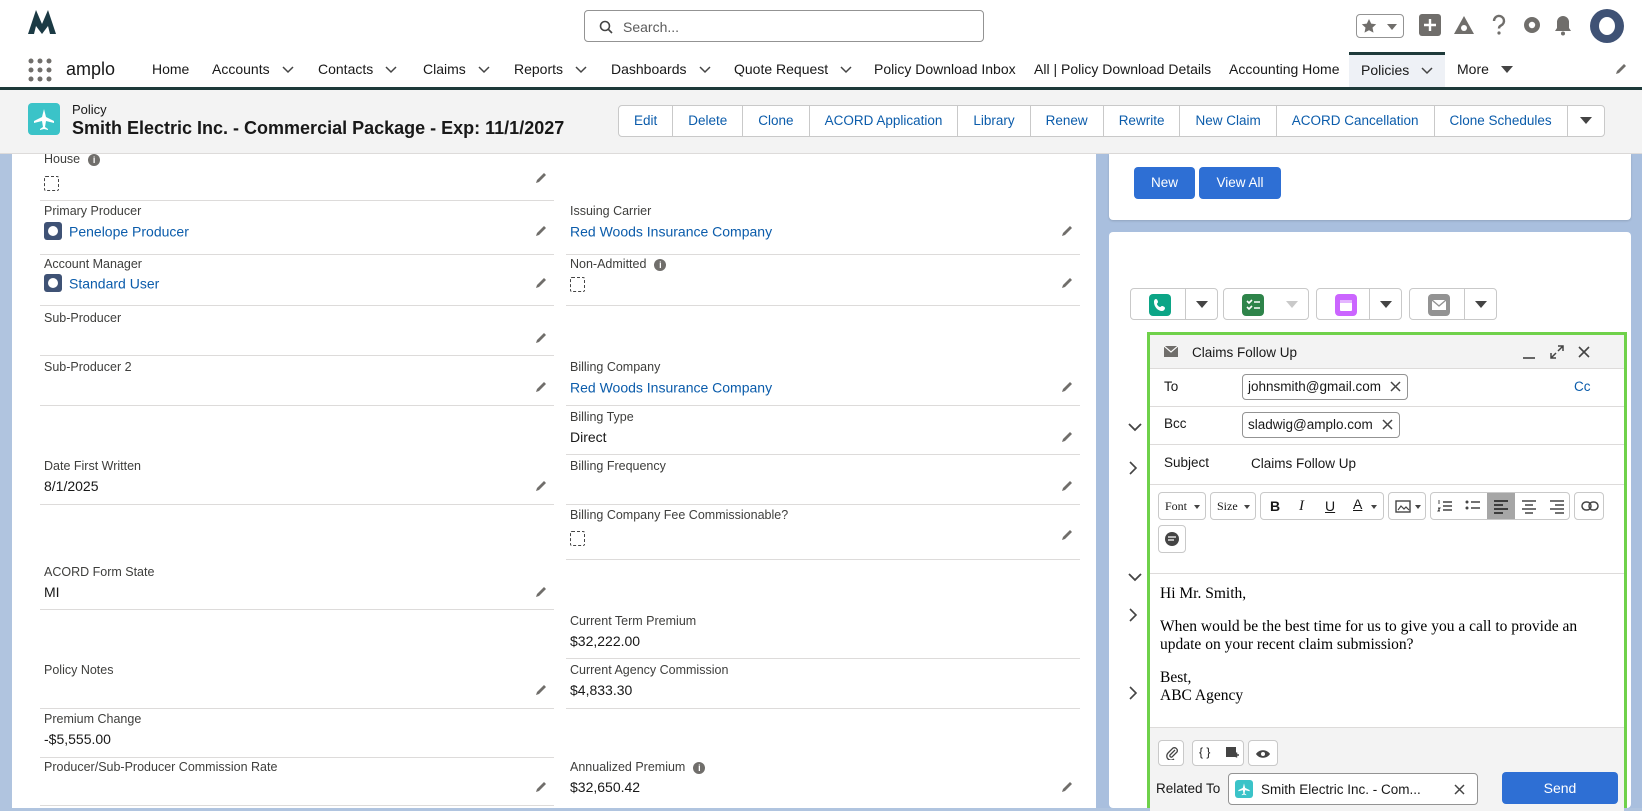 This screenshot has height=811, width=1642. Describe the element at coordinates (1266, 304) in the screenshot. I see `new-task-button` at that location.